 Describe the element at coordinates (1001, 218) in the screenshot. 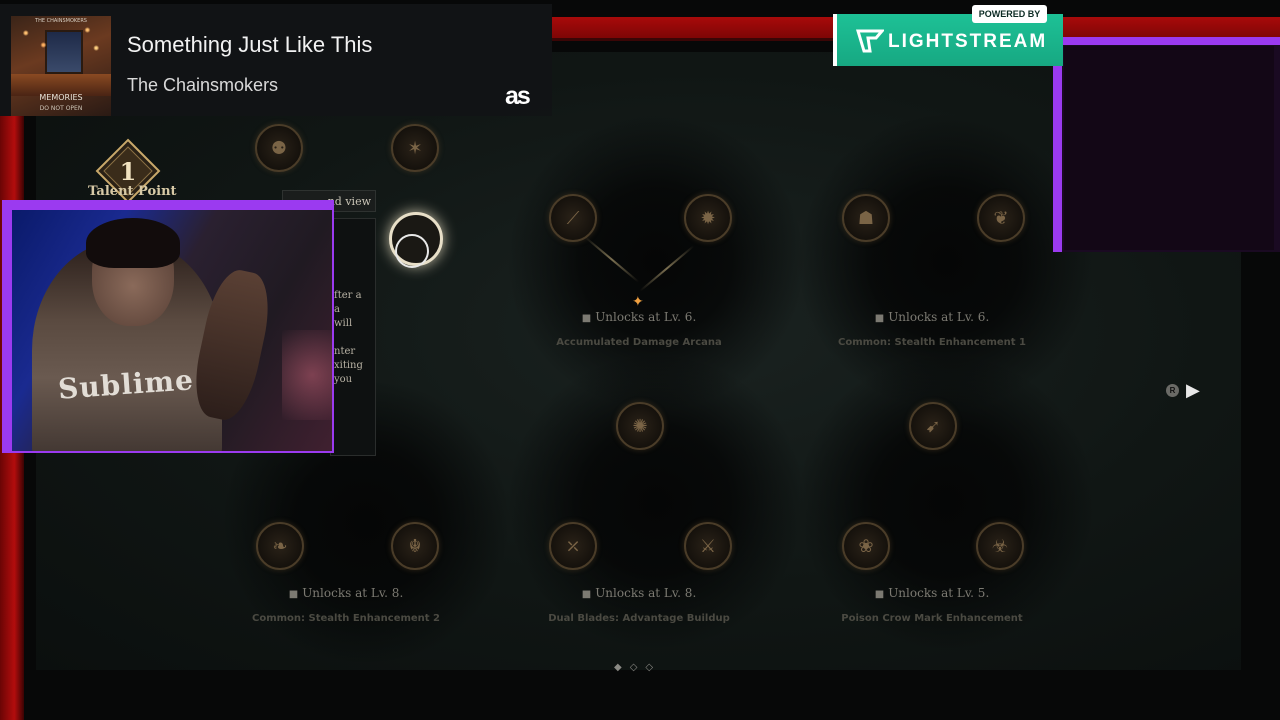

I see `talent-node-crow-icon: ❦` at that location.